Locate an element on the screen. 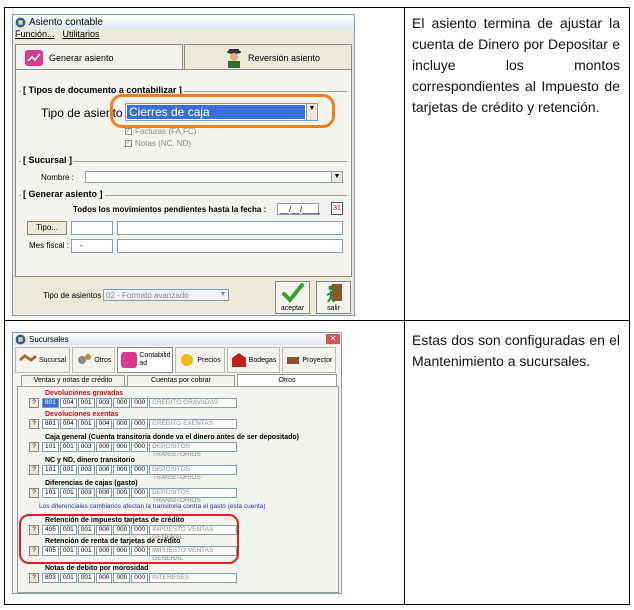 This screenshot has height=610, width=634. account-title: Devoluciones gravadas is located at coordinates (84, 393).